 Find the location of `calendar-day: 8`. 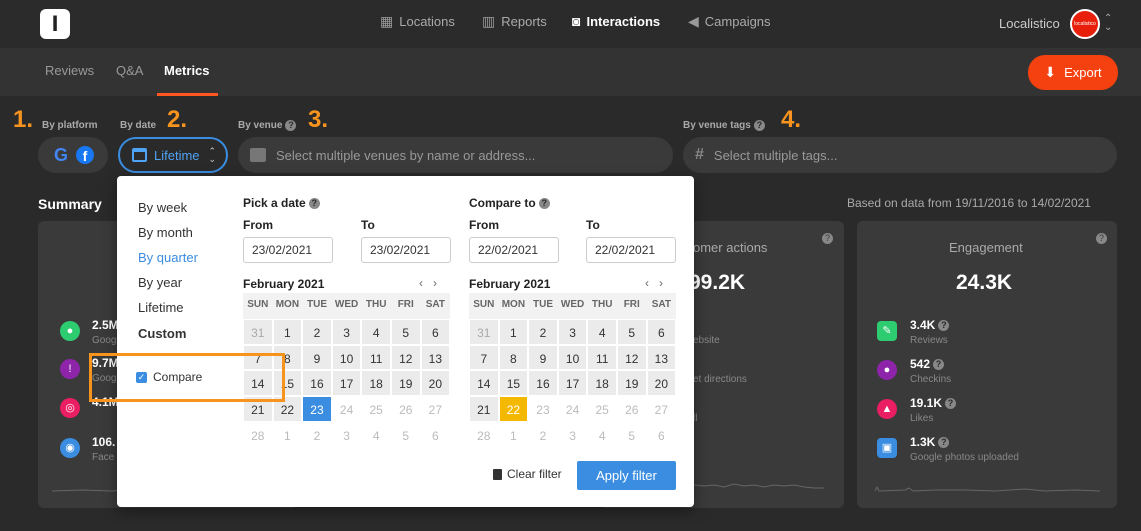

calendar-day: 8 is located at coordinates (513, 357).